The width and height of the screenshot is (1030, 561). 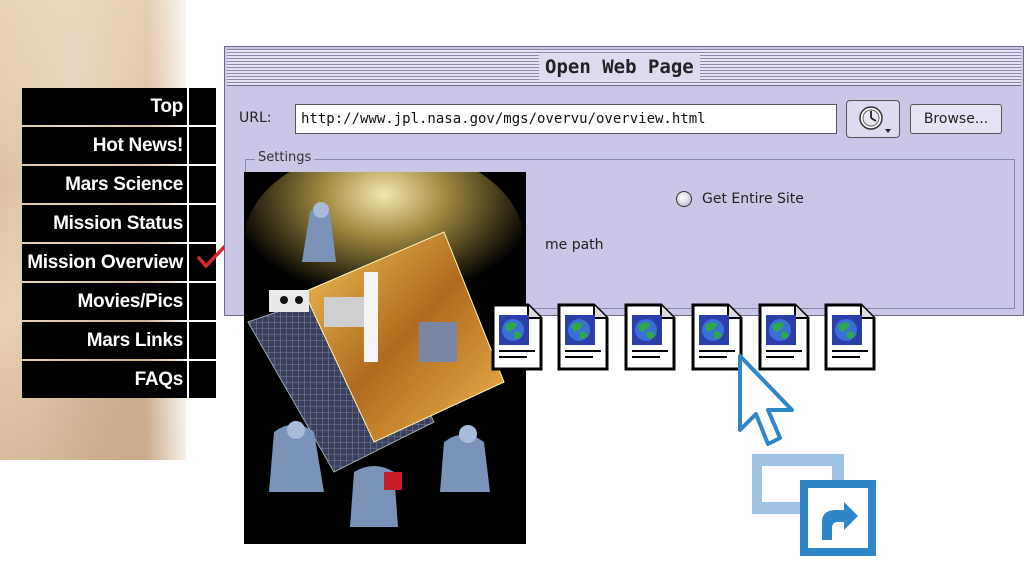 I want to click on nav-item-top: Top, so click(x=119, y=106).